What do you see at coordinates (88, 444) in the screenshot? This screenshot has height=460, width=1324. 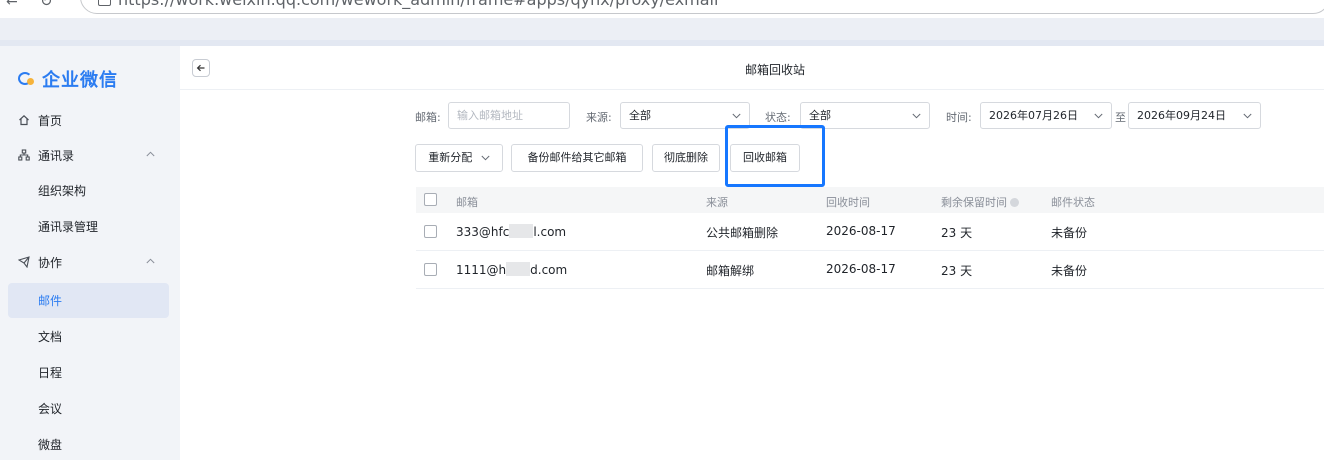 I see `sidebar-item-drive: 微盘` at bounding box center [88, 444].